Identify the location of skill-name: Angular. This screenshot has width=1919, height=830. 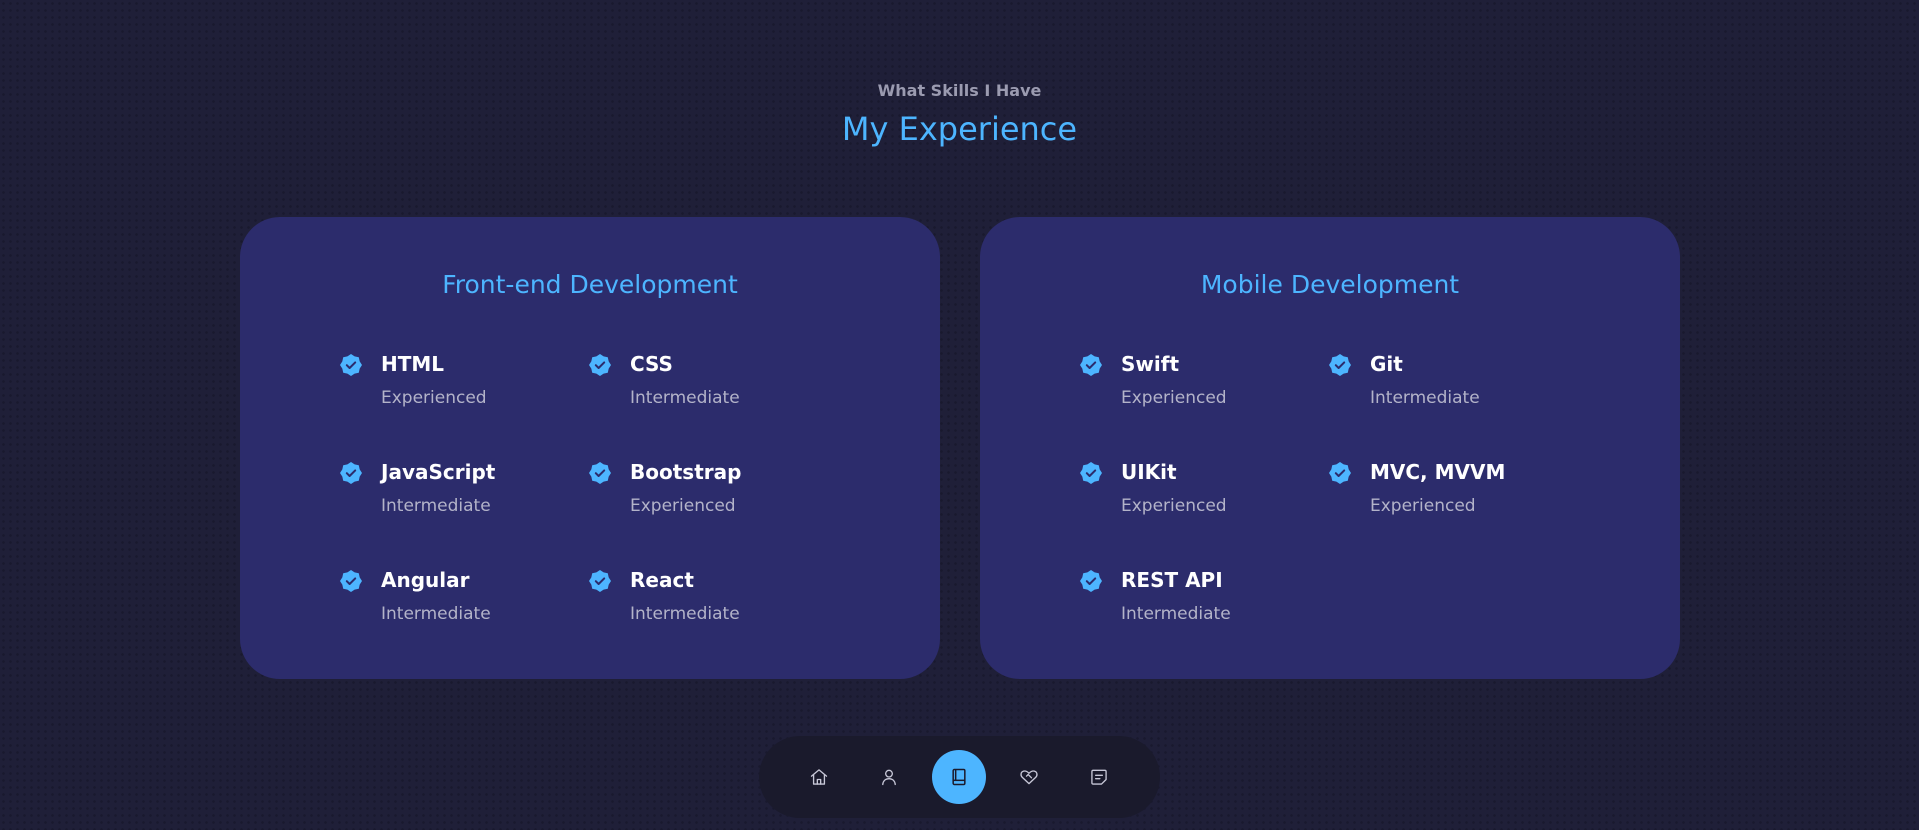
(425, 580).